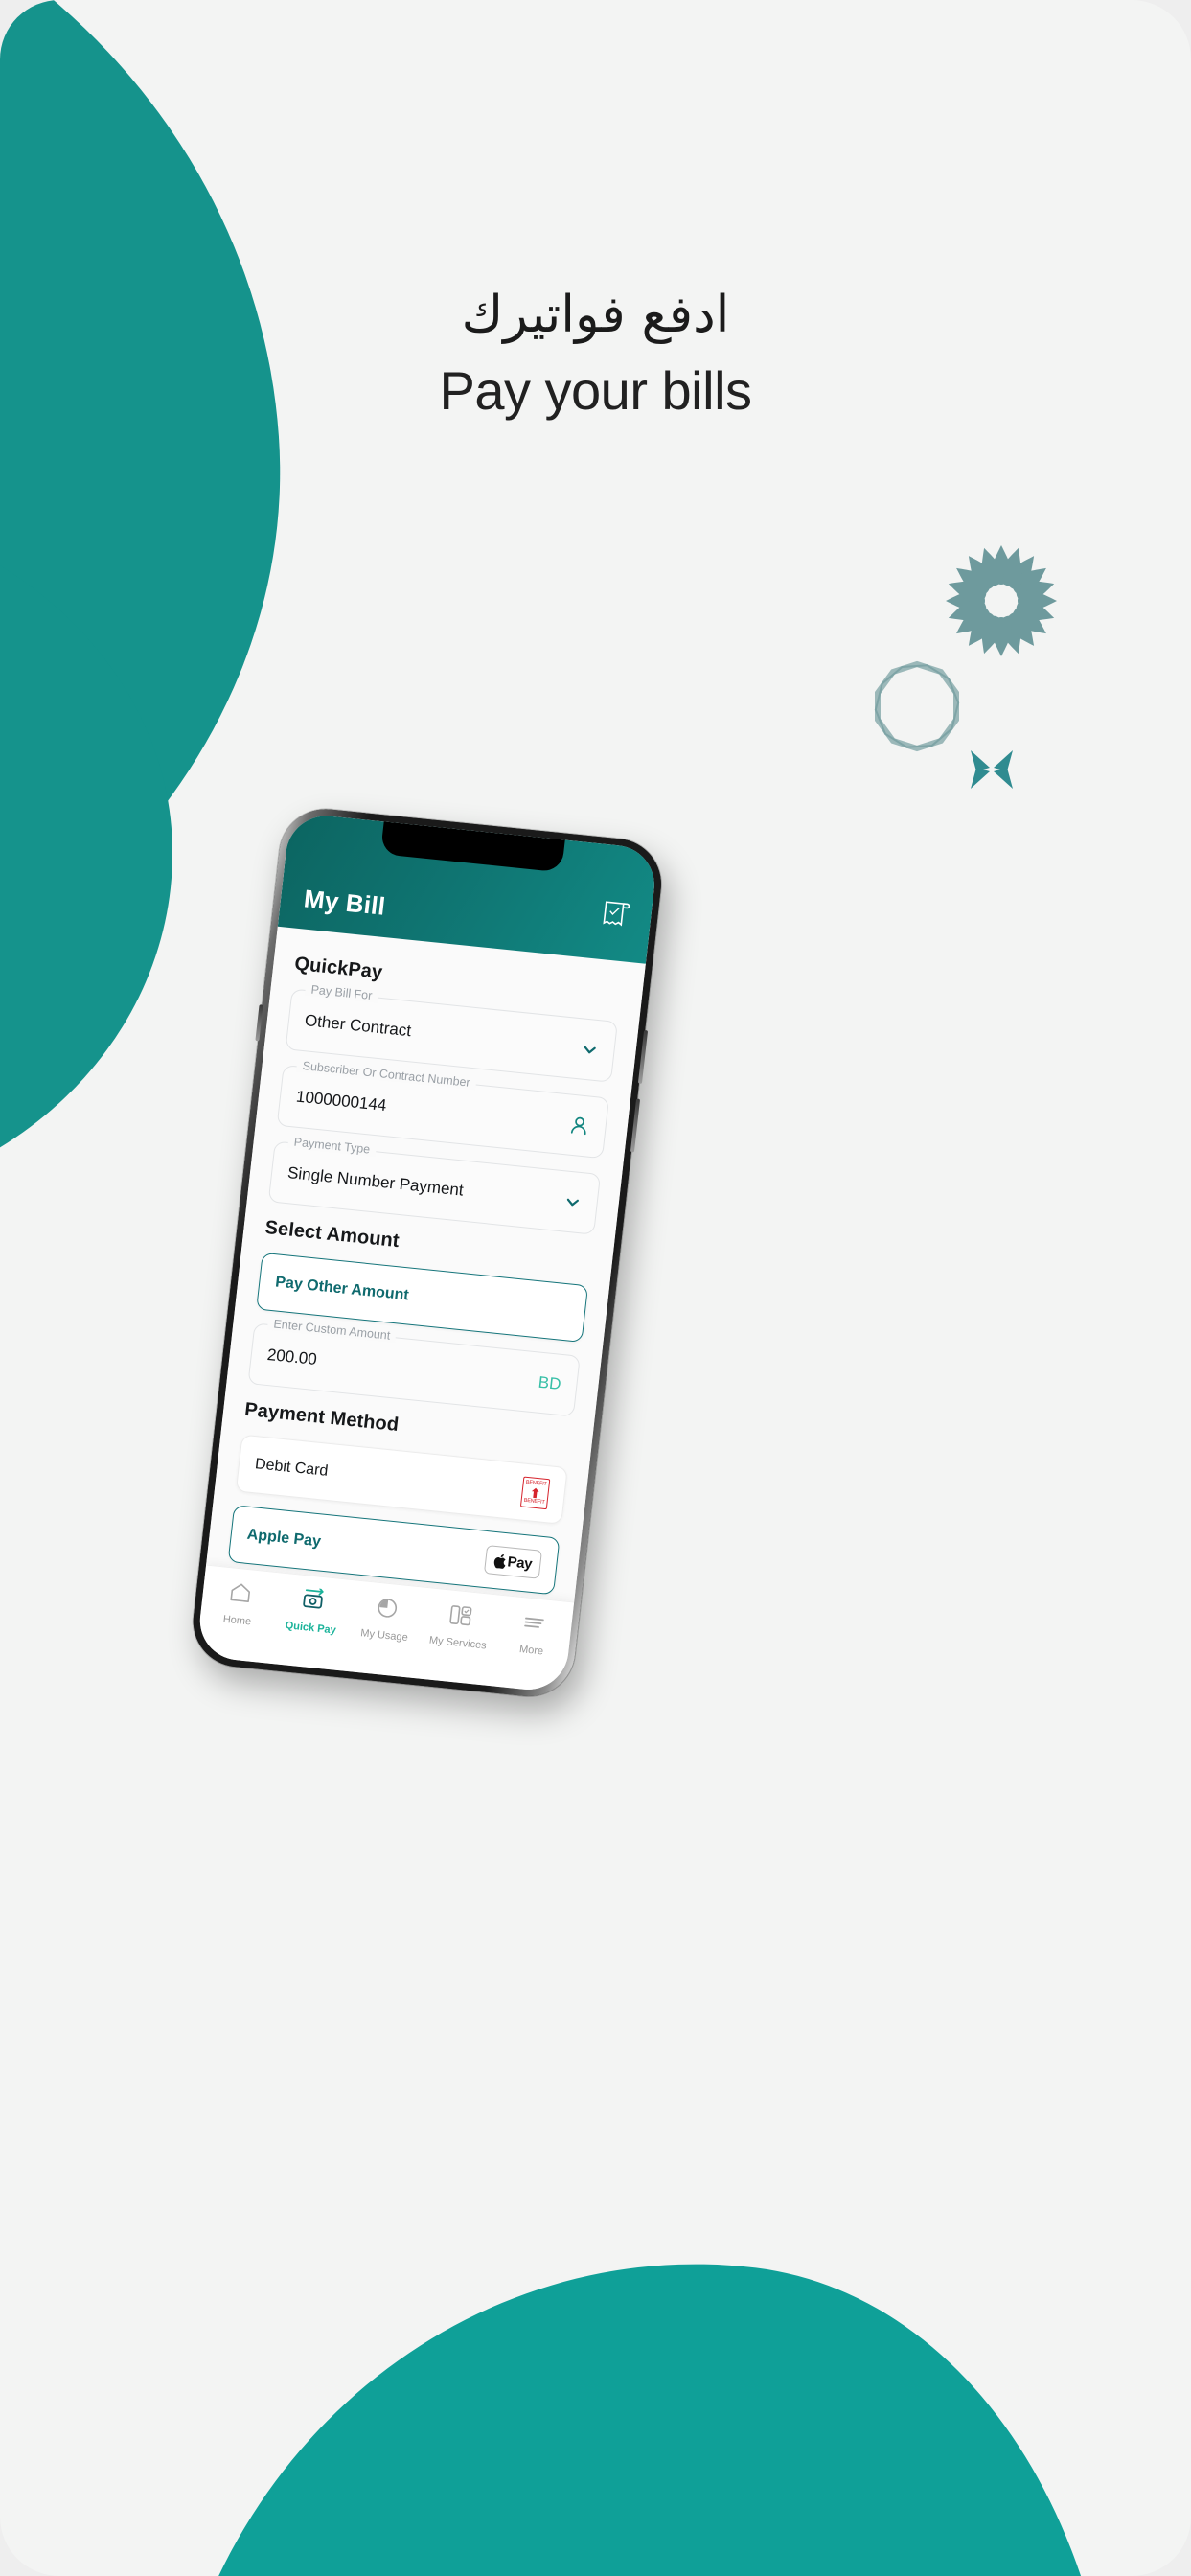 The image size is (1191, 2576). Describe the element at coordinates (670, 2389) in the screenshot. I see `teal-wave-bottom` at that location.